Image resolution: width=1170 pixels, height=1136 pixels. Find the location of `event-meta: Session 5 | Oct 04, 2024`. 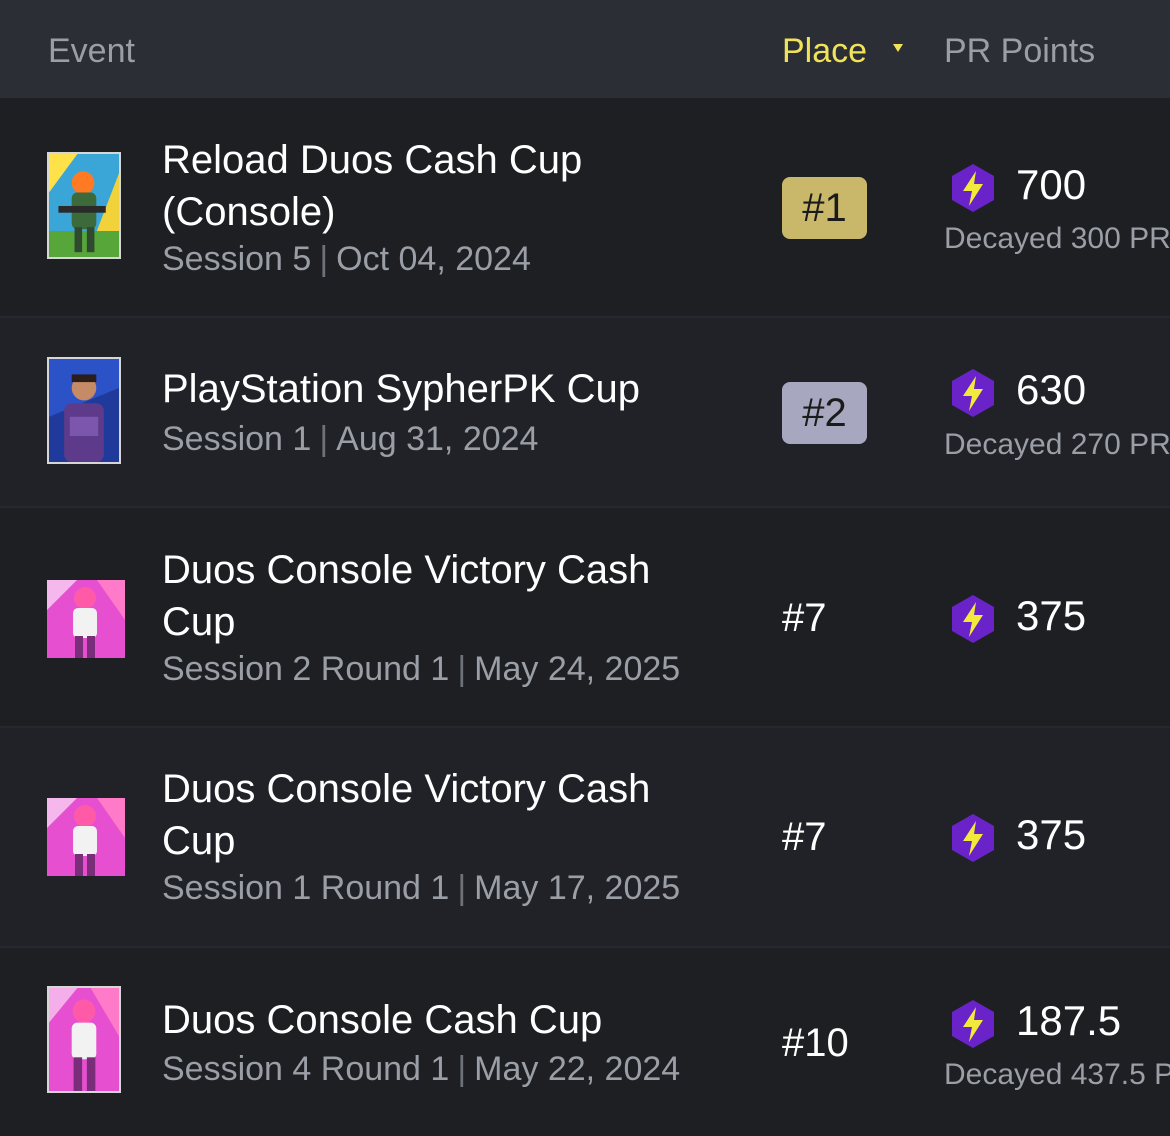

event-meta: Session 5 | Oct 04, 2024 is located at coordinates (346, 259).